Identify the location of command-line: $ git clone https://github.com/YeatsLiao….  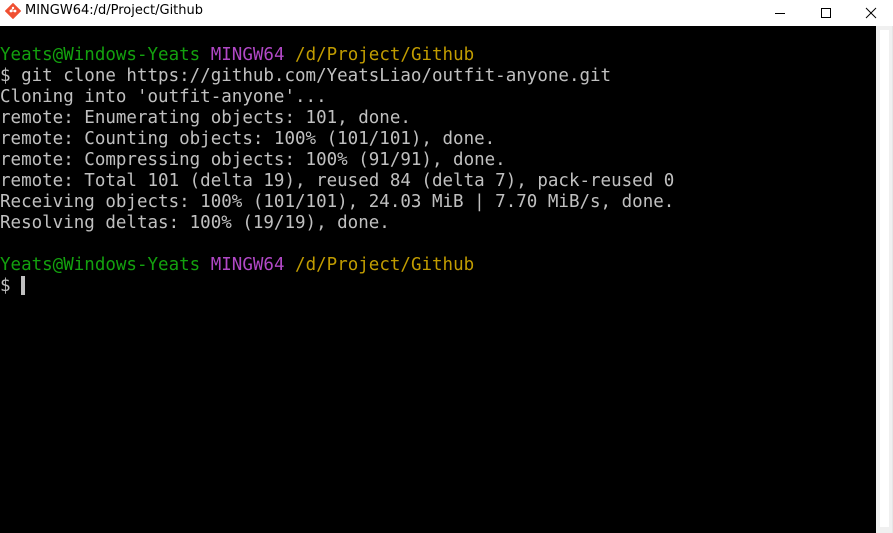
(306, 76).